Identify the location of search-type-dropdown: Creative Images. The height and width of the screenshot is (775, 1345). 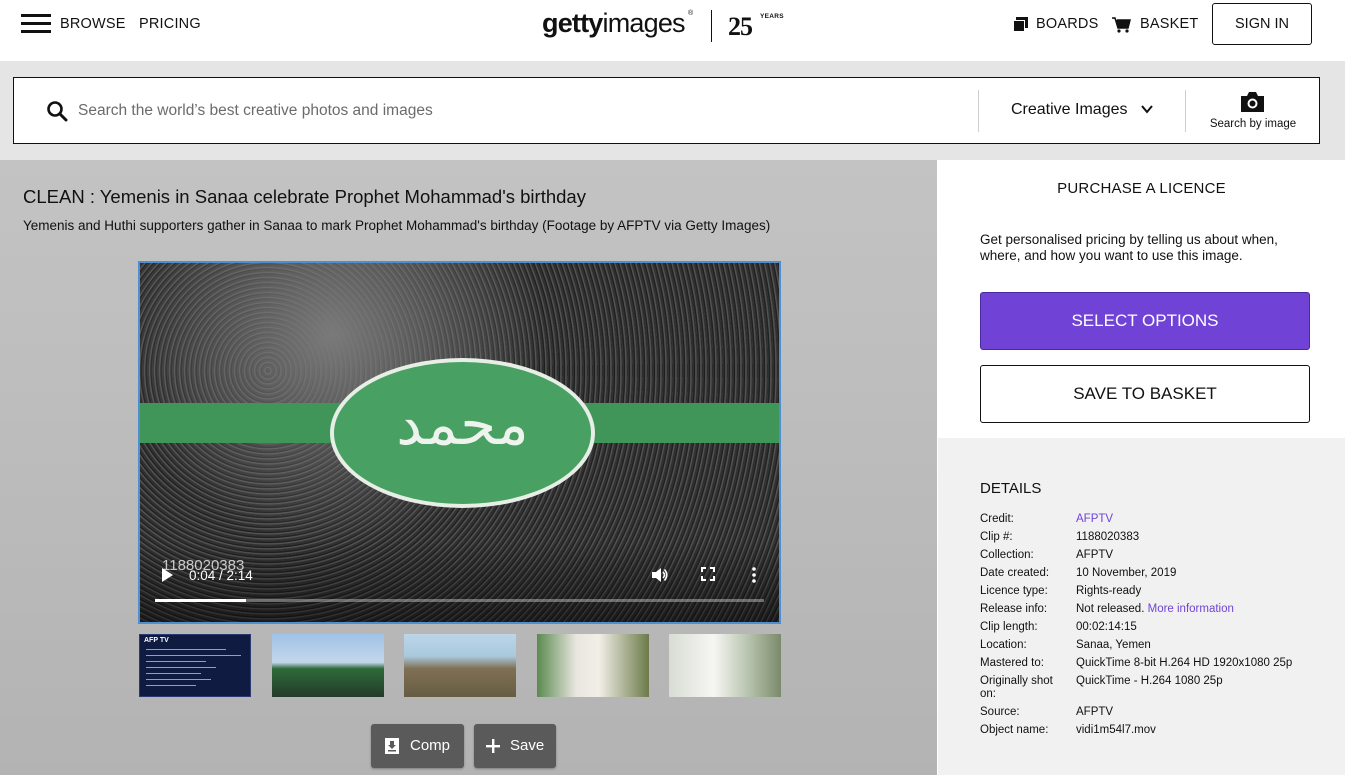
(1083, 110).